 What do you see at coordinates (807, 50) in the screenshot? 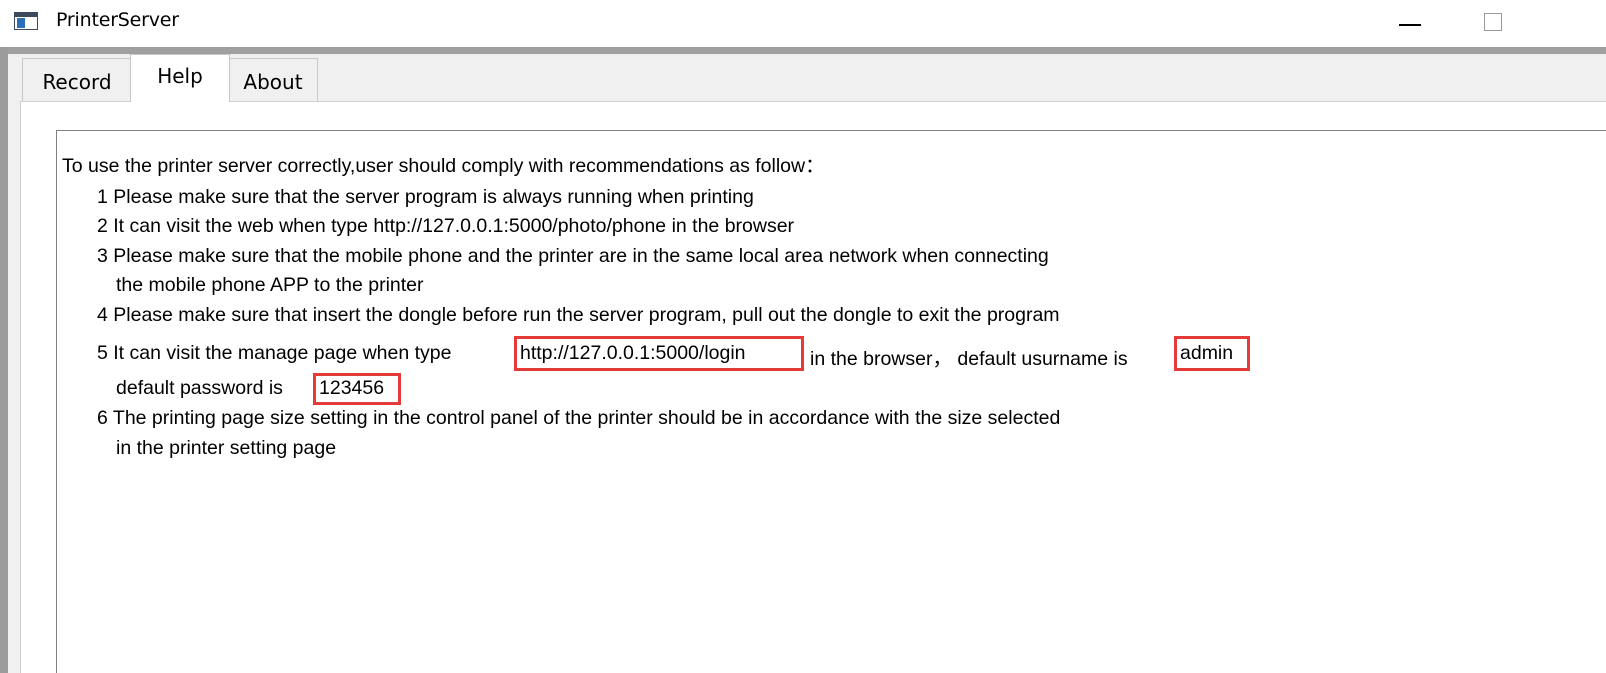
I see `titlebar-separator` at bounding box center [807, 50].